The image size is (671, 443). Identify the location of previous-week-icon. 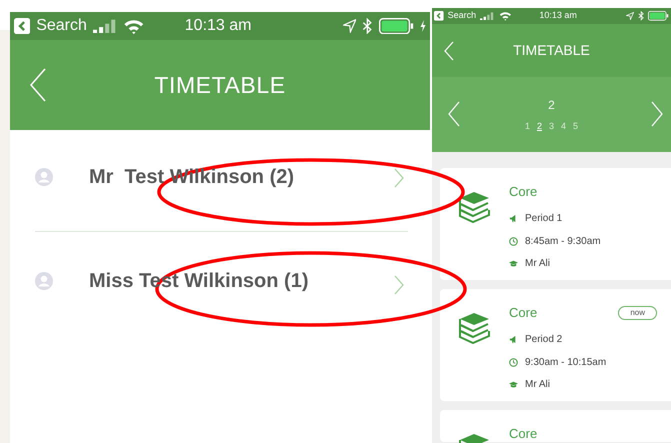
(454, 114).